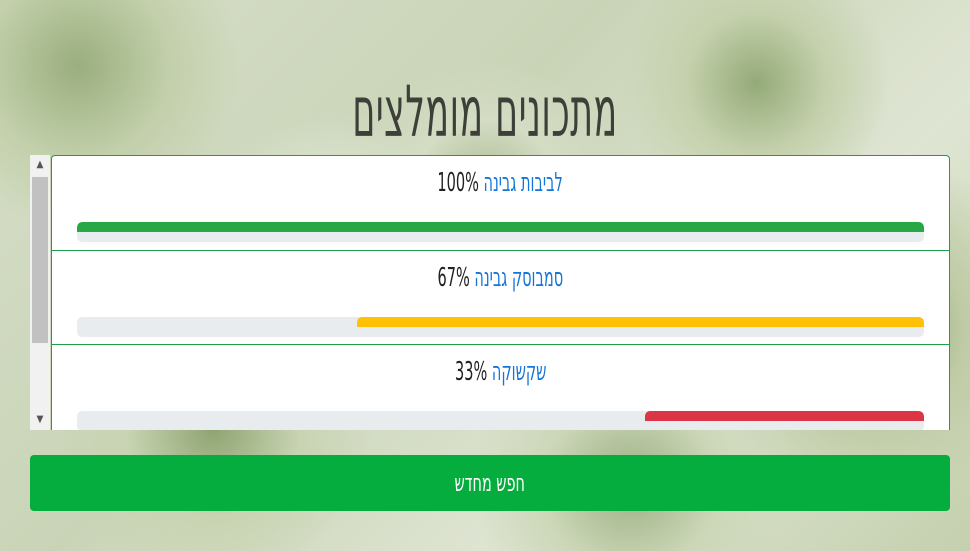 The image size is (970, 551). Describe the element at coordinates (453, 278) in the screenshot. I see `match-percent: 67%` at that location.